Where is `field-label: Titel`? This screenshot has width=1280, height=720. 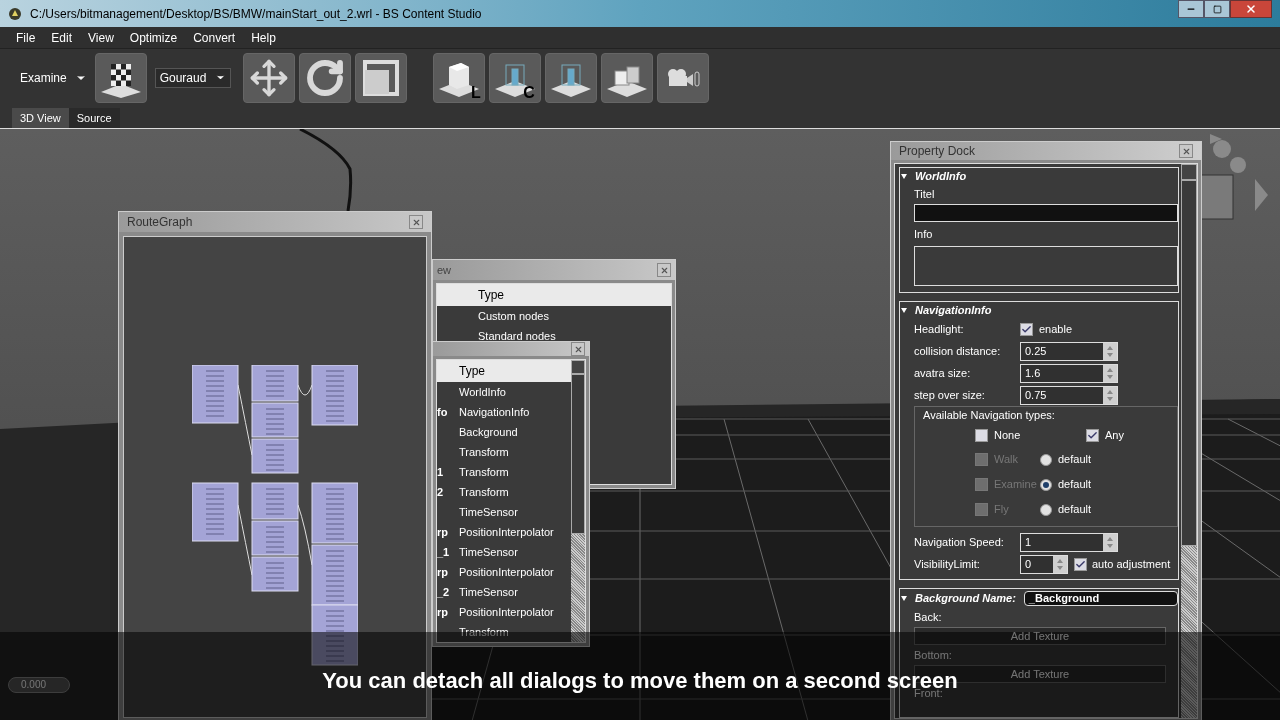
field-label: Titel is located at coordinates (924, 194).